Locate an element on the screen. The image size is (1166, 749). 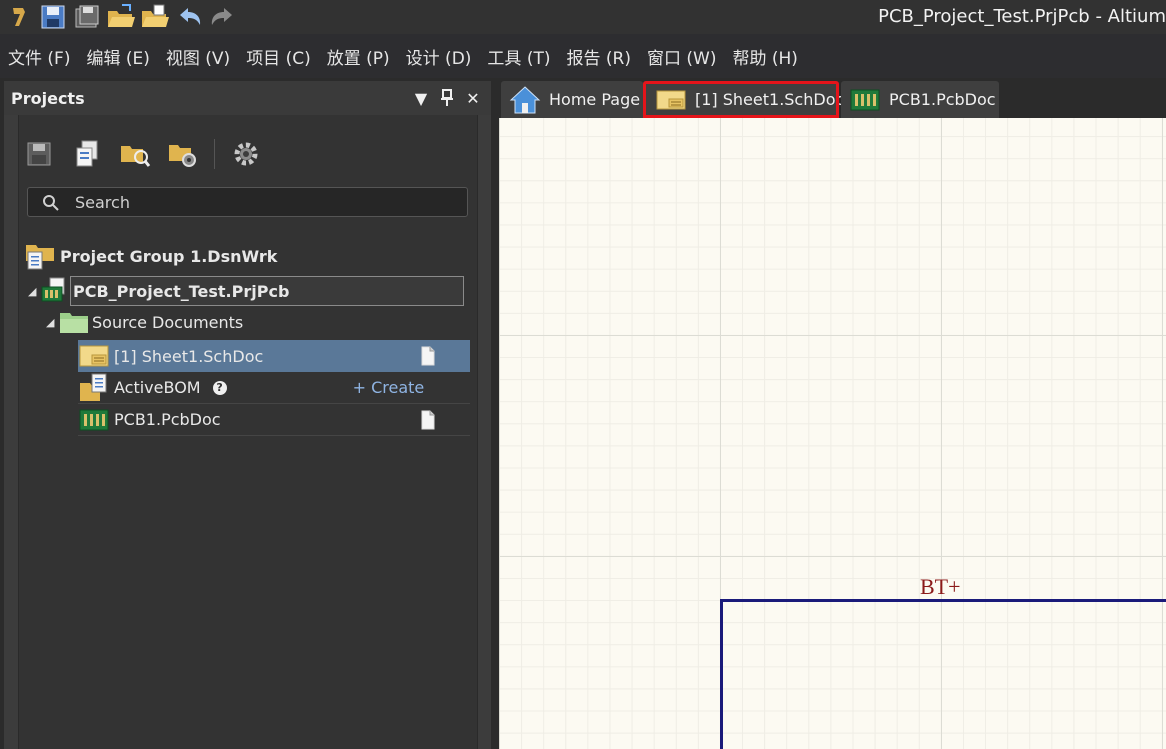
panel-title: Projects is located at coordinates (48, 98).